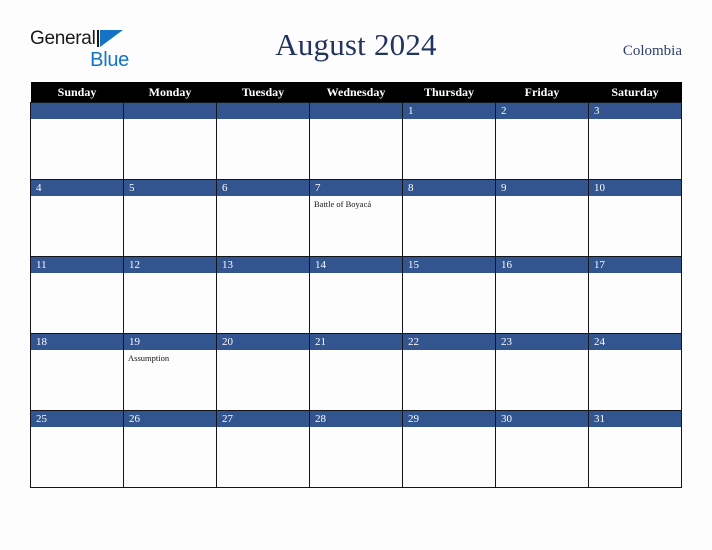 The image size is (712, 550). I want to click on calendar-day-cell-19: 19 Assumption, so click(170, 372).